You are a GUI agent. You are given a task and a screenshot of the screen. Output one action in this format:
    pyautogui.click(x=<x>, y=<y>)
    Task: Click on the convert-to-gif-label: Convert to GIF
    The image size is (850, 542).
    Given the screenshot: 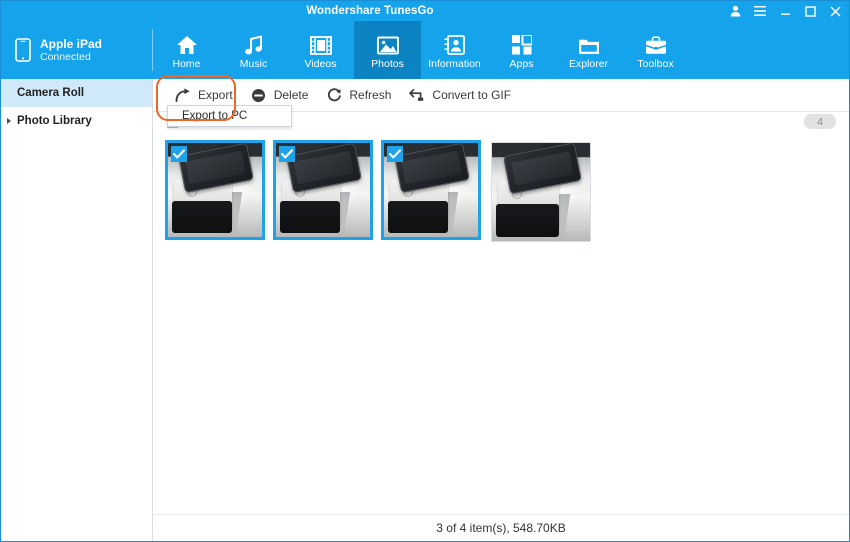 What is the action you would take?
    pyautogui.click(x=472, y=95)
    